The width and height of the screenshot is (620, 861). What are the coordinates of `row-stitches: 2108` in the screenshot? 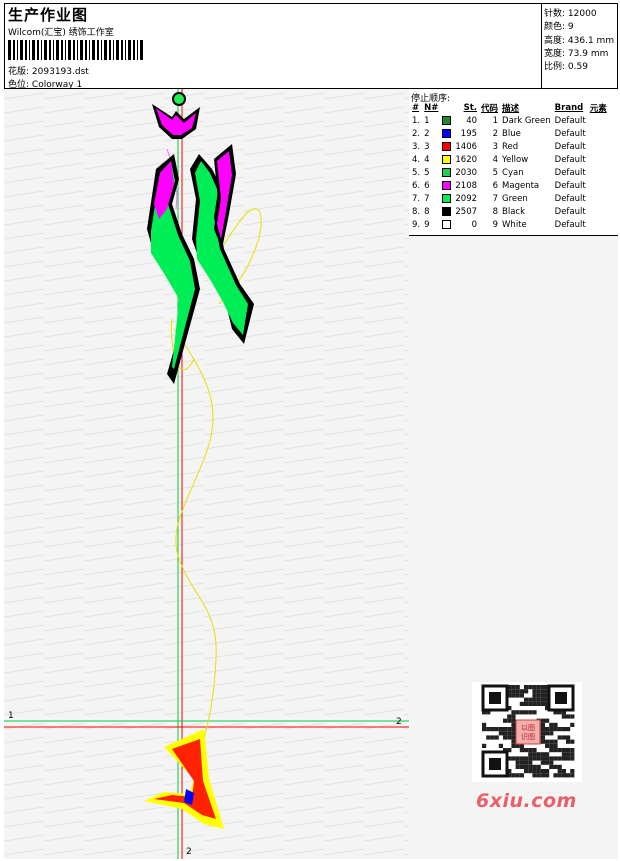 It's located at (466, 185).